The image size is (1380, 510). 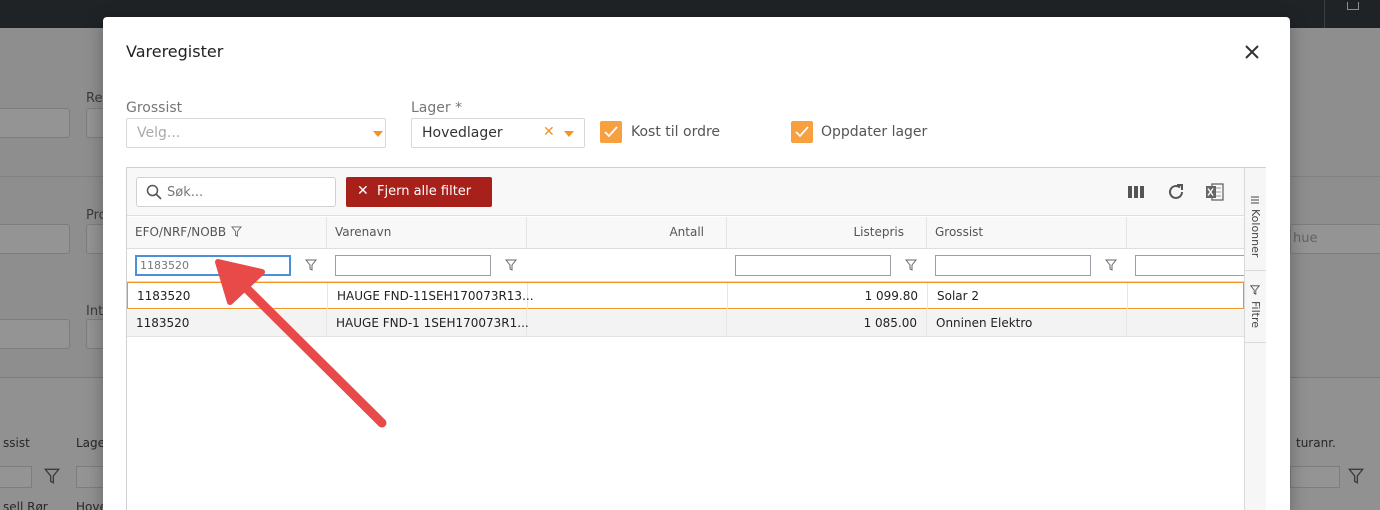 What do you see at coordinates (1255, 315) in the screenshot?
I see `tab-filters-label: Filtre` at bounding box center [1255, 315].